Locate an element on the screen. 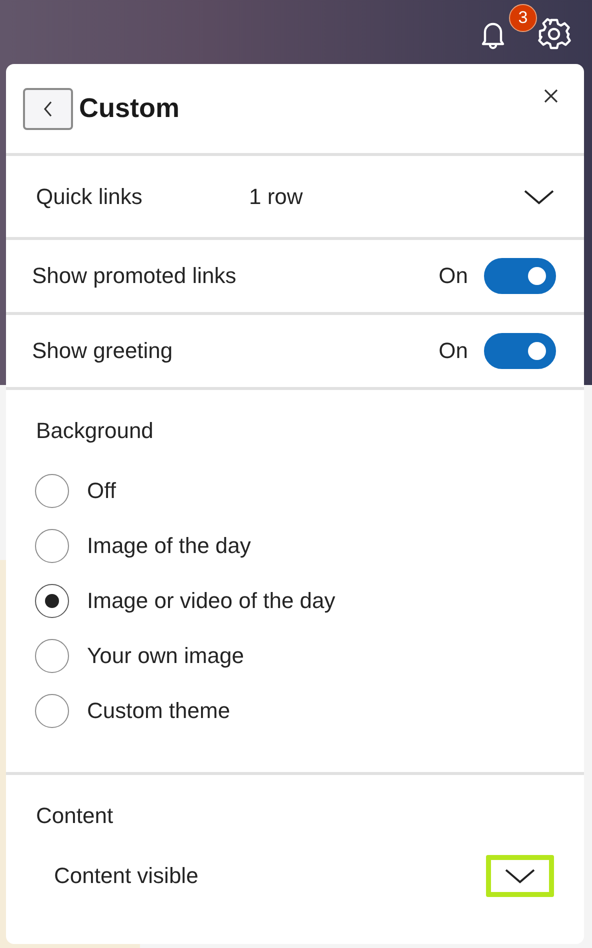 This screenshot has height=948, width=592. content-visibility-label: Content visible is located at coordinates (126, 876).